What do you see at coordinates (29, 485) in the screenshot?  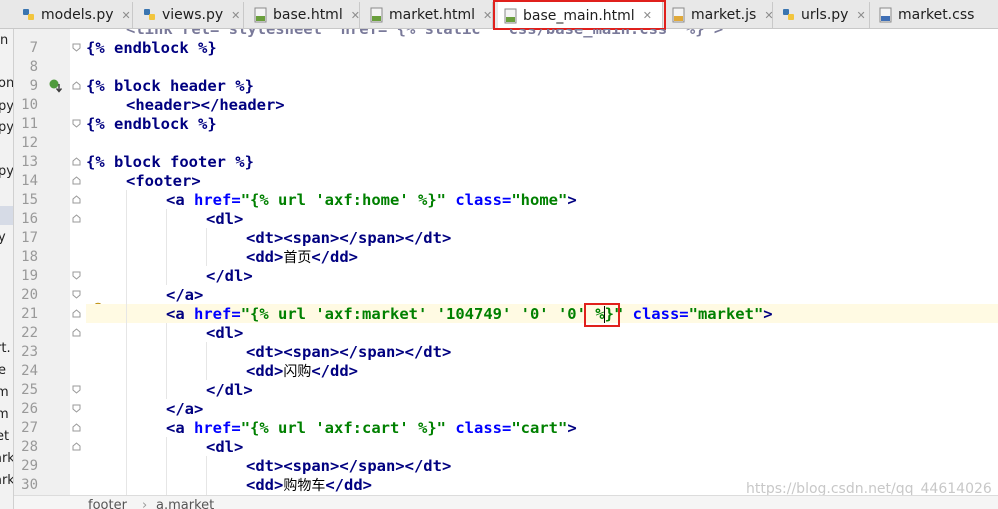 I see `line-number: 30` at bounding box center [29, 485].